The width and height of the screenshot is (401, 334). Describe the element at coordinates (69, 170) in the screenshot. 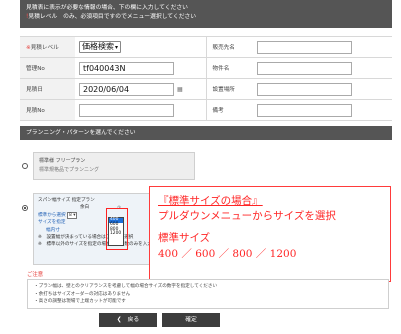

I see `free-plan-subtitle: 標準規格品でプランニング` at that location.